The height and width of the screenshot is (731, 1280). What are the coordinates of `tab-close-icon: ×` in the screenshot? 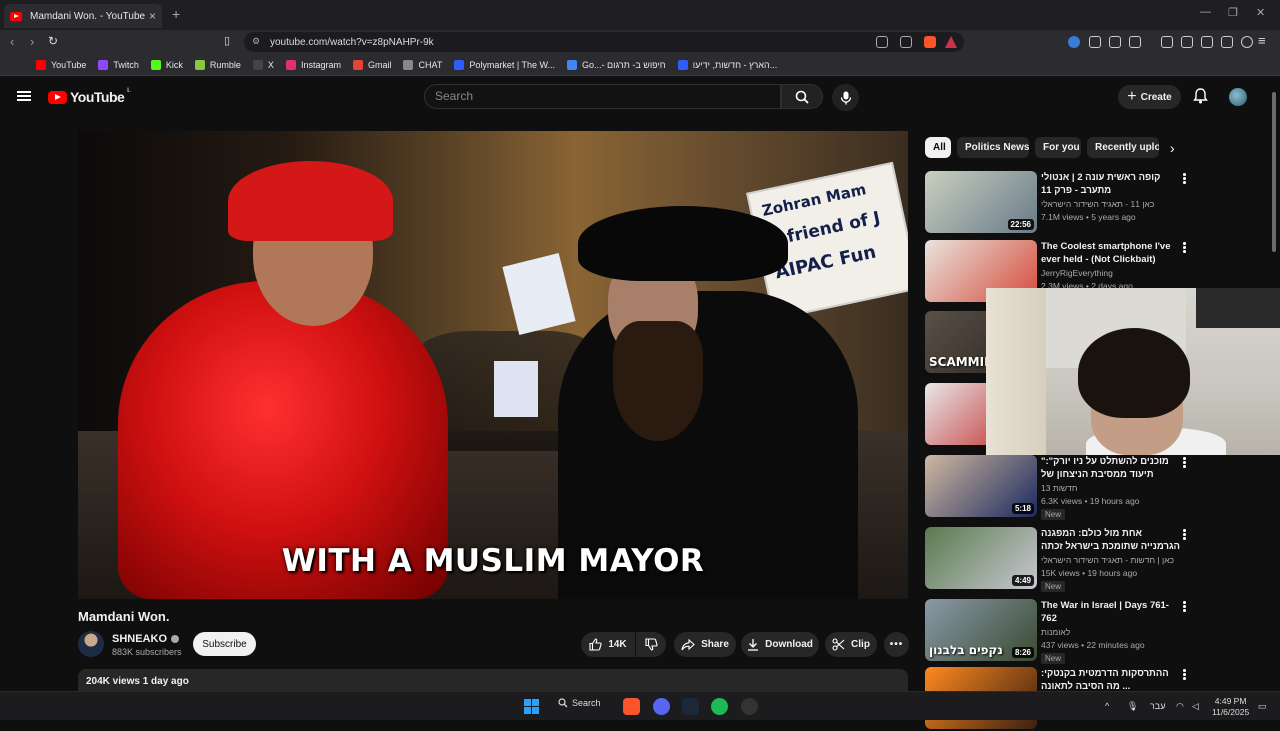 It's located at (152, 16).